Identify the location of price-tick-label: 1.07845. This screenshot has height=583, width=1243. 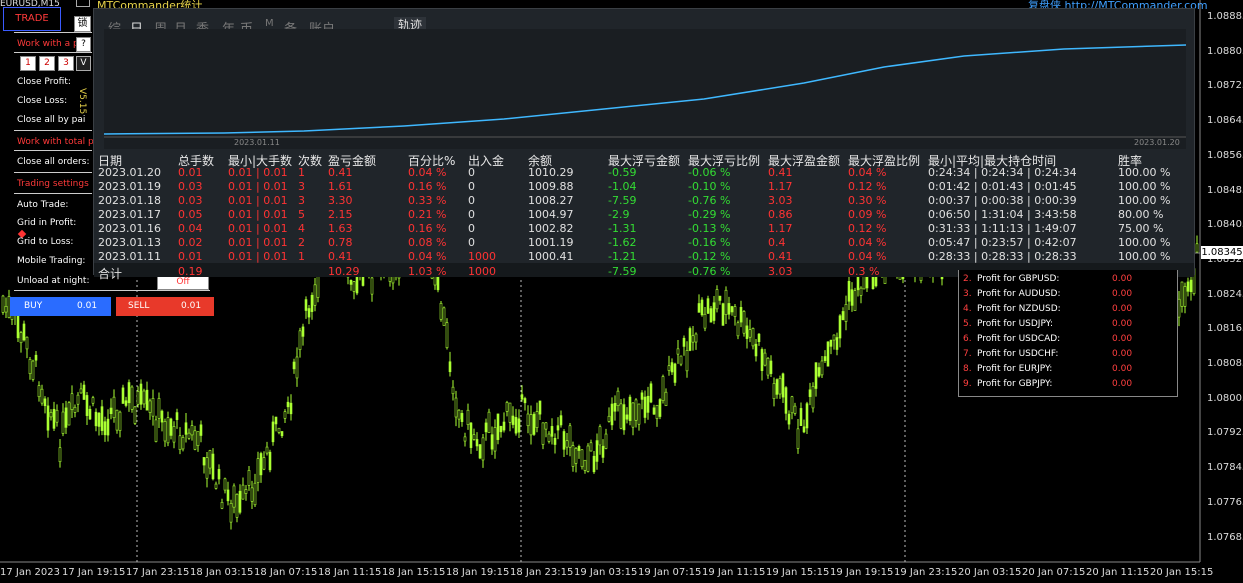
(1225, 468).